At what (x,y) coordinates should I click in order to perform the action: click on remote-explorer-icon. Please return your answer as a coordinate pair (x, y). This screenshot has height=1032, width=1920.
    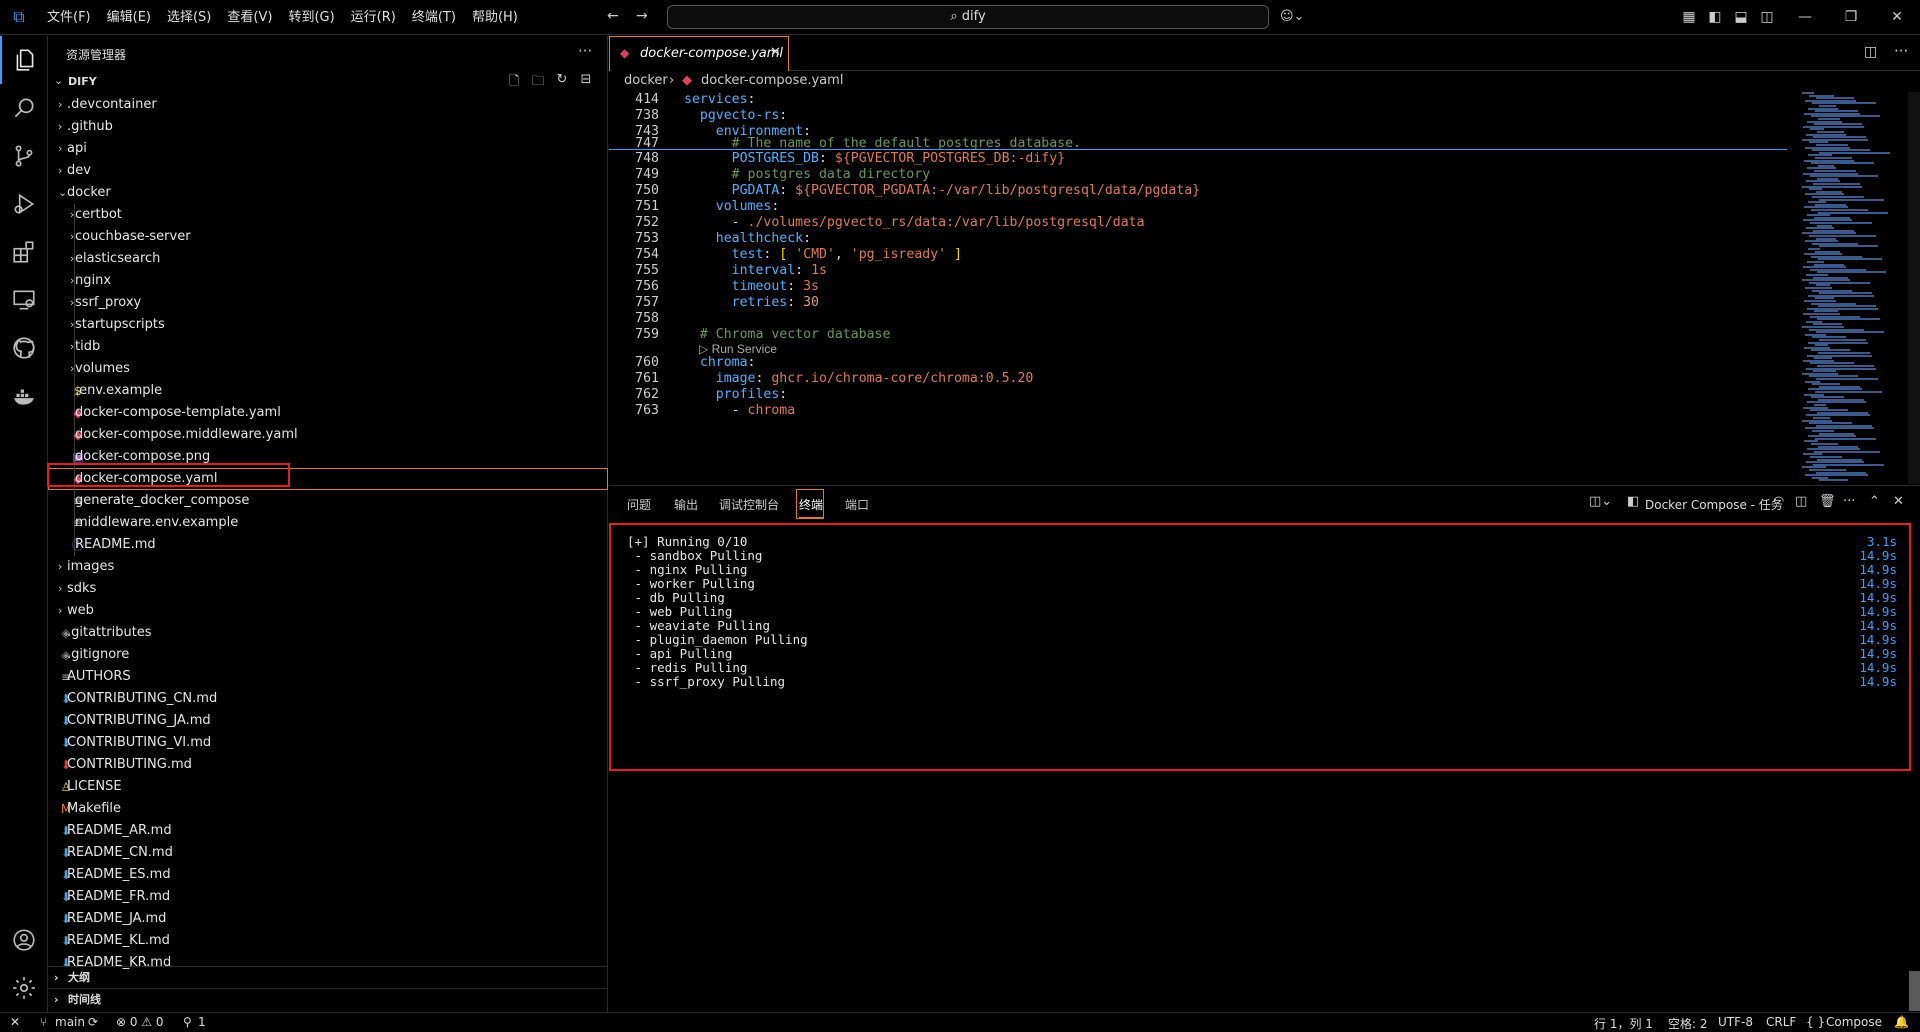
    Looking at the image, I should click on (24, 300).